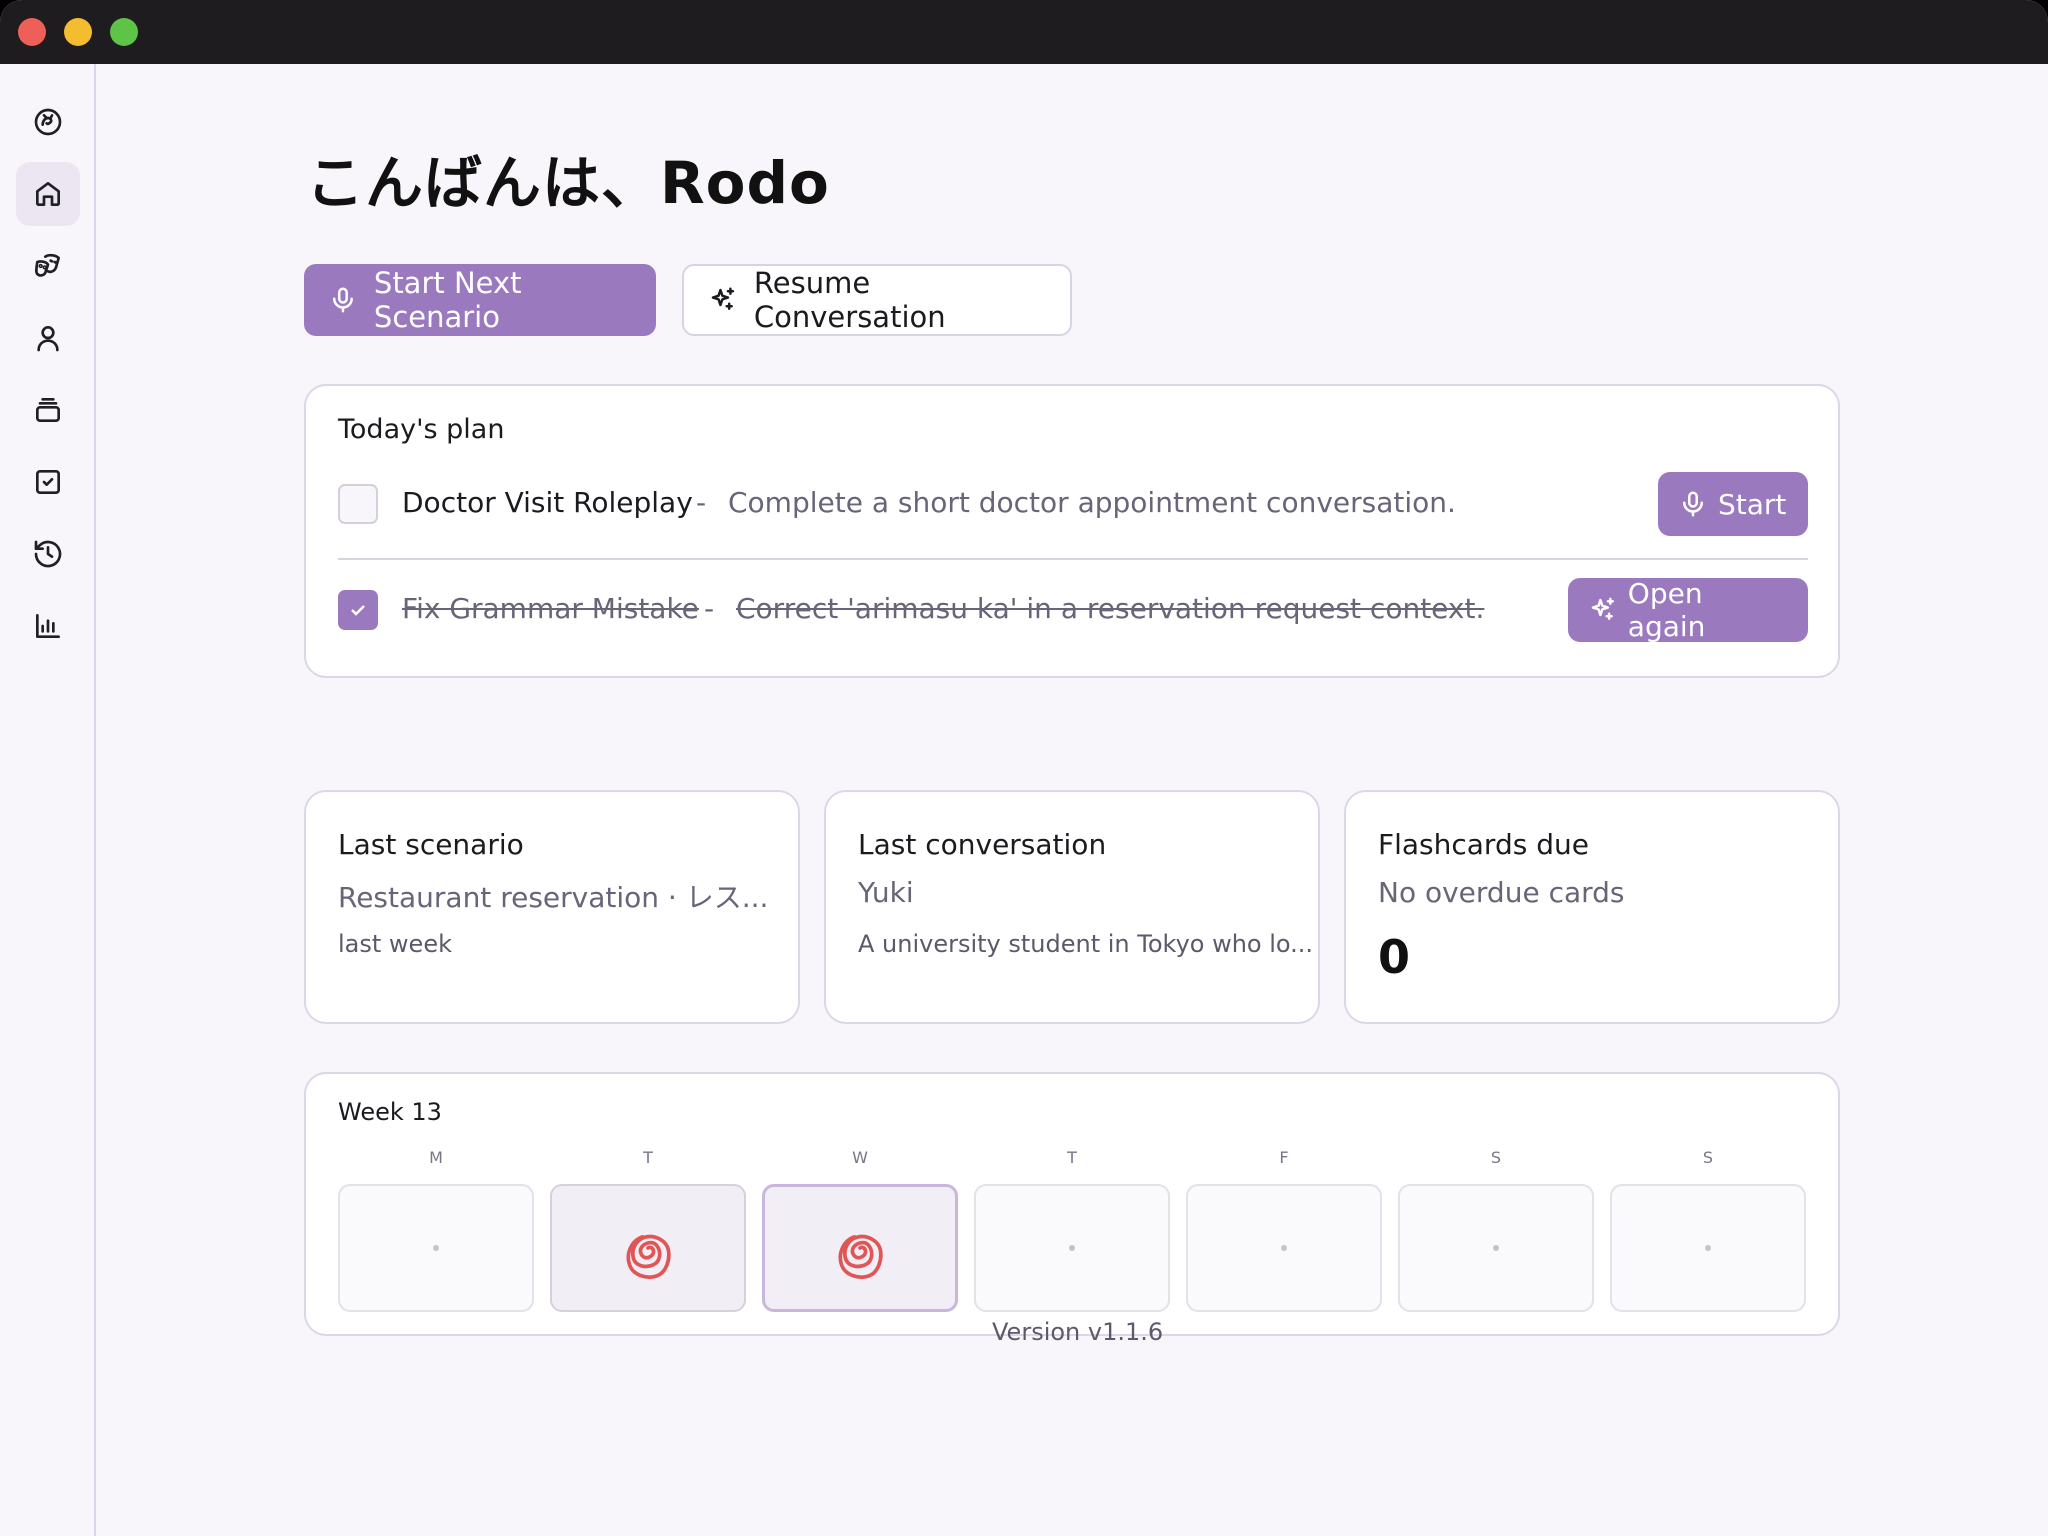 The width and height of the screenshot is (2048, 1536). What do you see at coordinates (436, 1157) in the screenshot?
I see `day-label-mon: M` at bounding box center [436, 1157].